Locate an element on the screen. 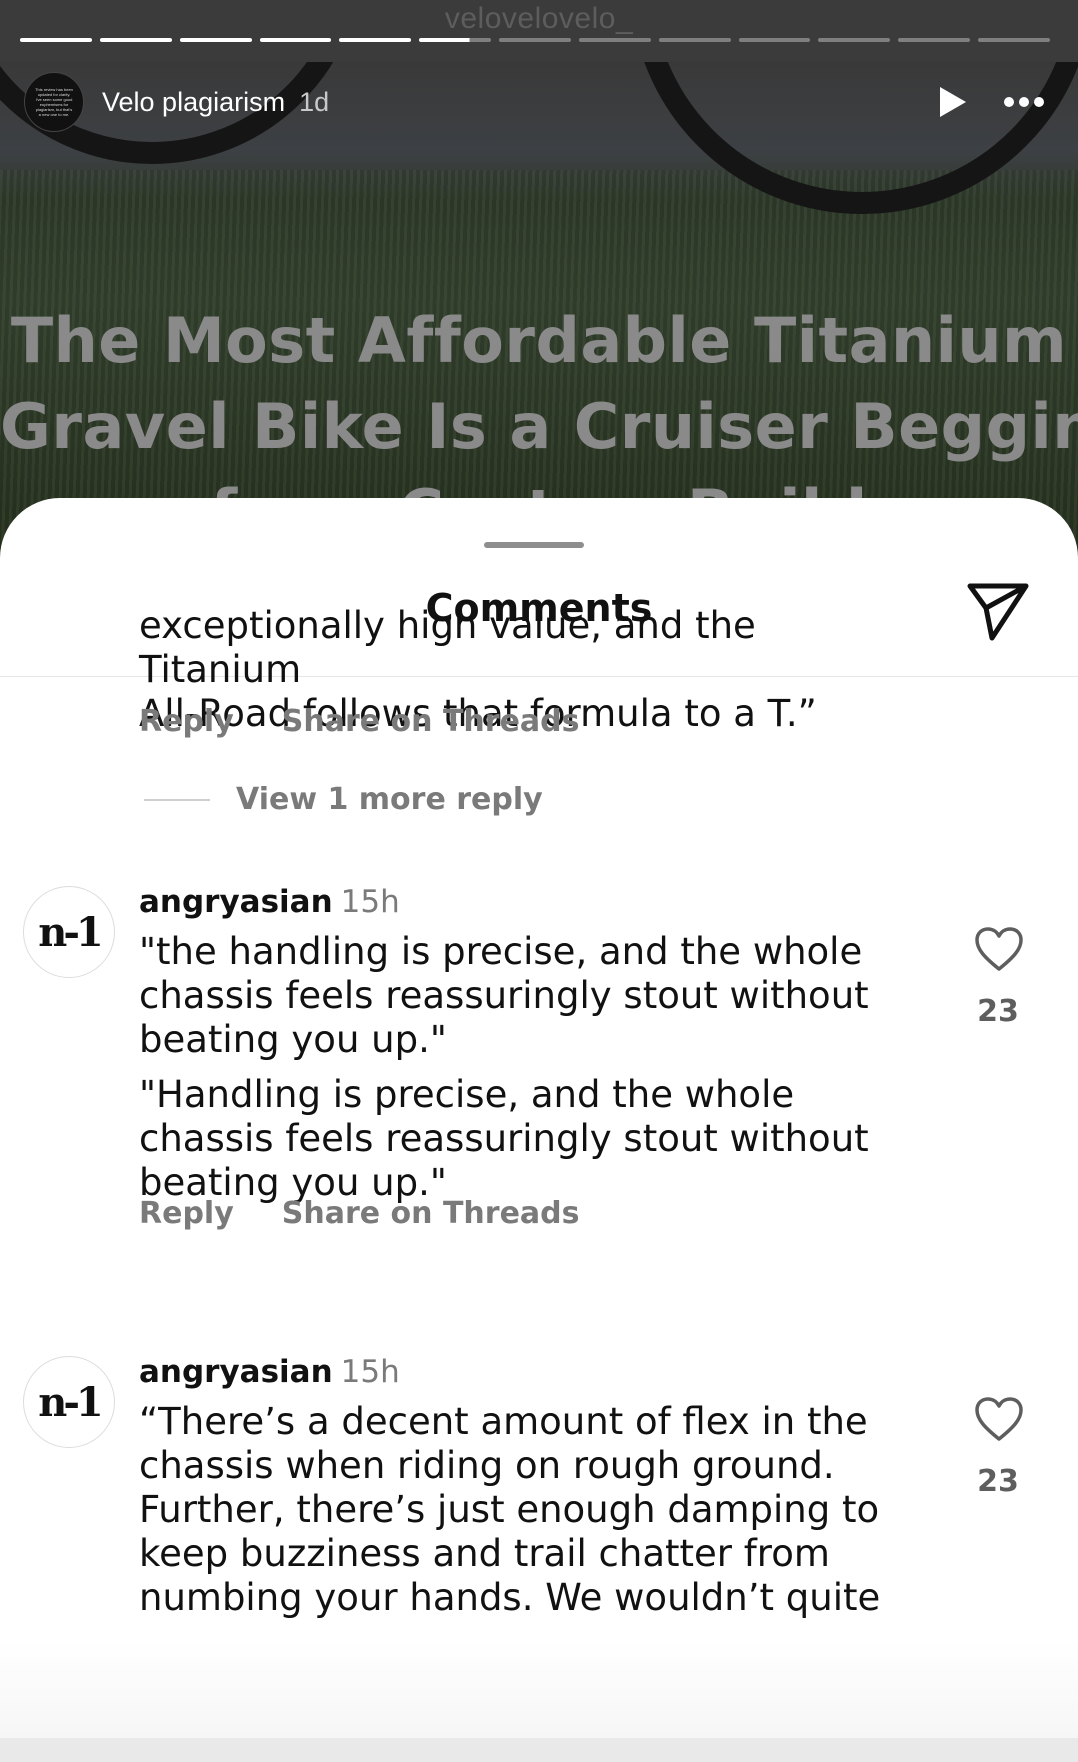 This screenshot has width=1078, height=1762. view-more-line is located at coordinates (177, 799).